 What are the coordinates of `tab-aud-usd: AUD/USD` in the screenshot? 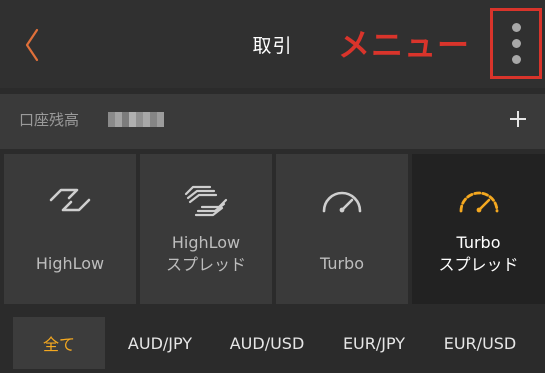 It's located at (267, 343).